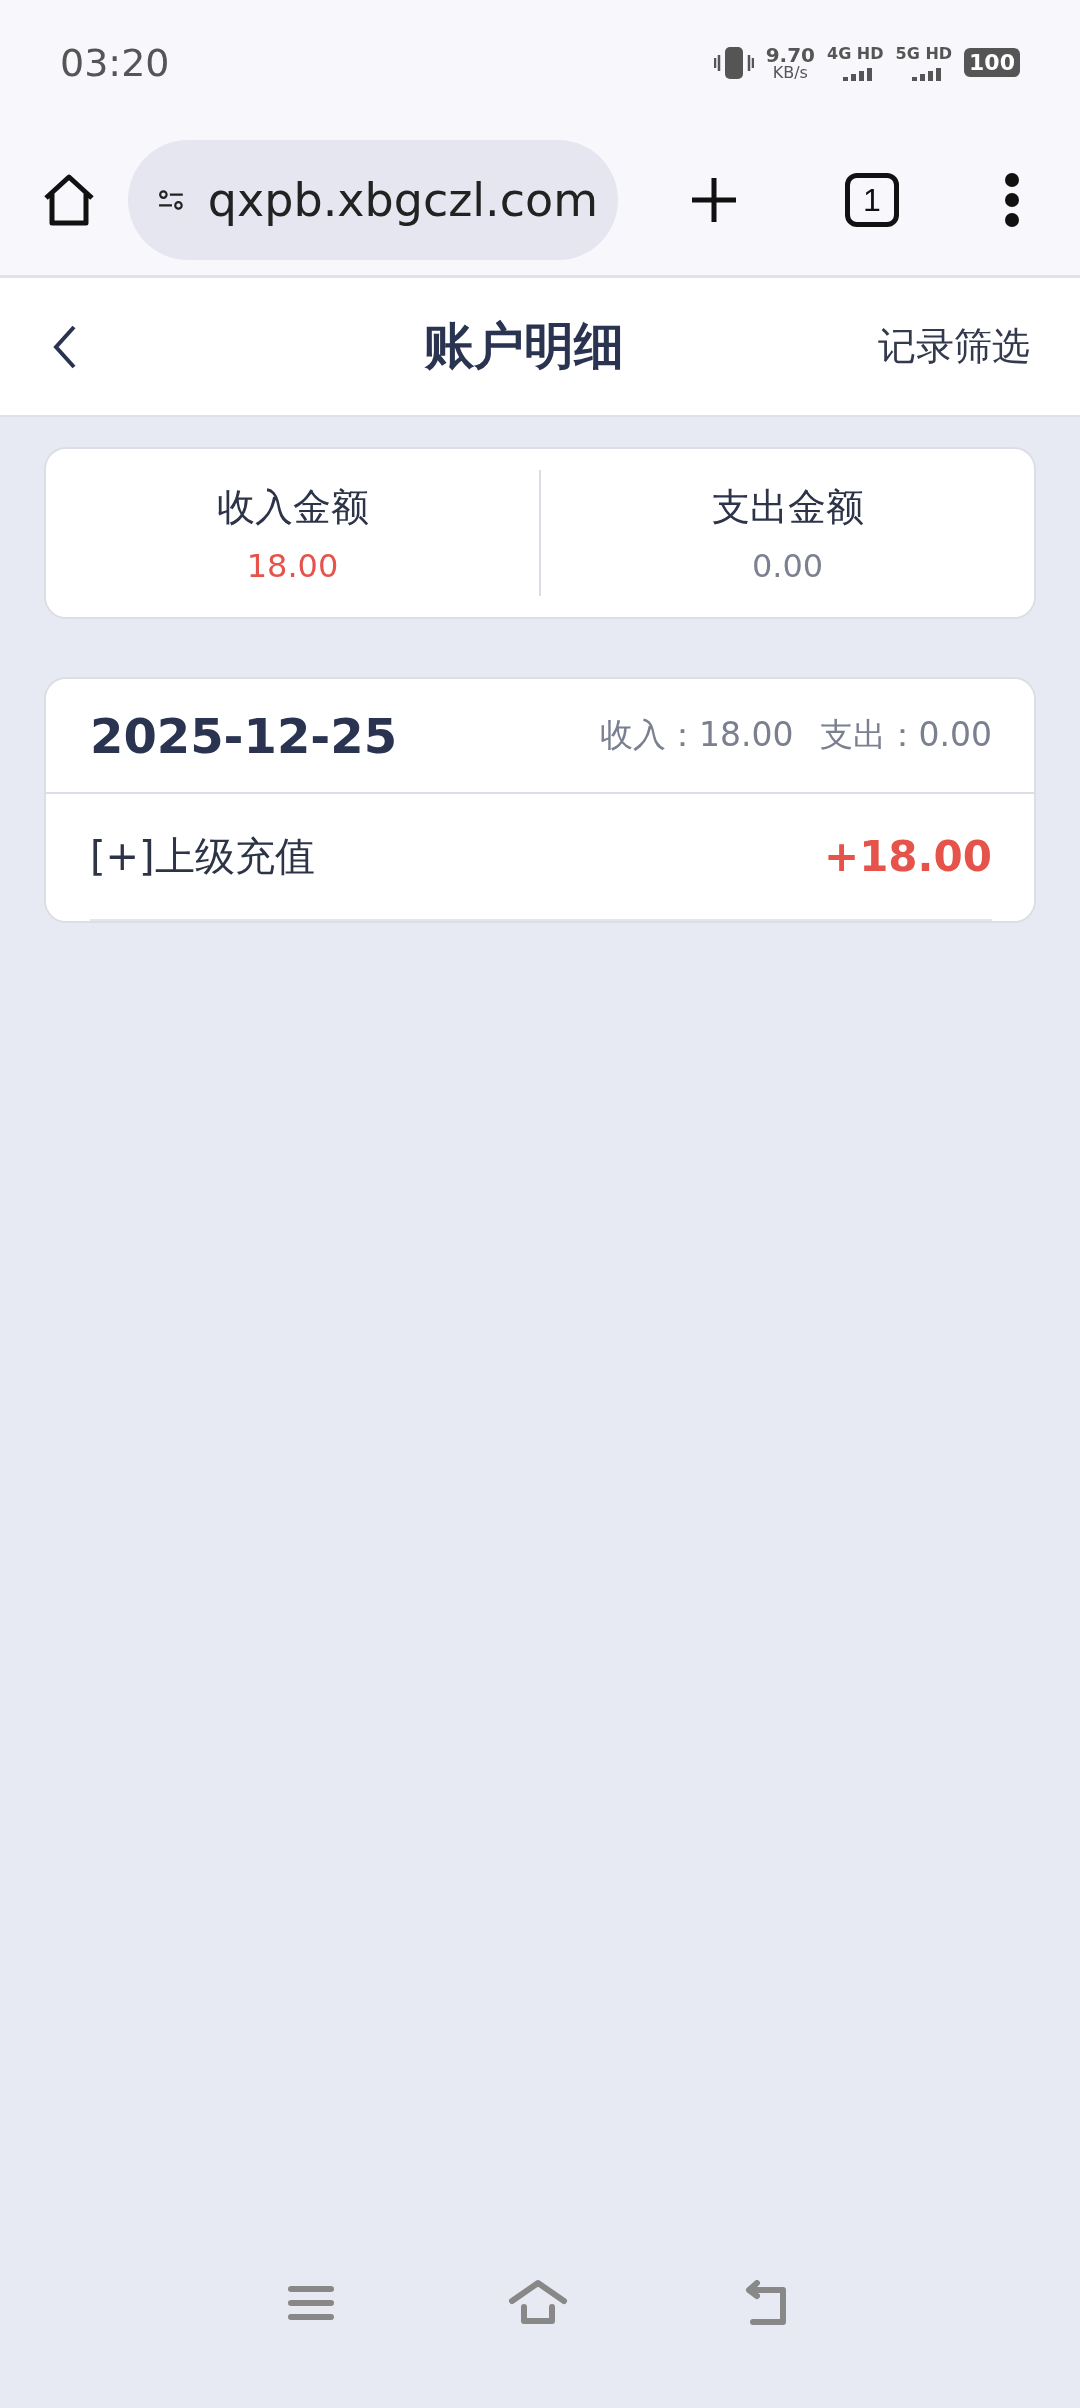  Describe the element at coordinates (244, 735) in the screenshot. I see `day-date: 2025-12-25` at that location.